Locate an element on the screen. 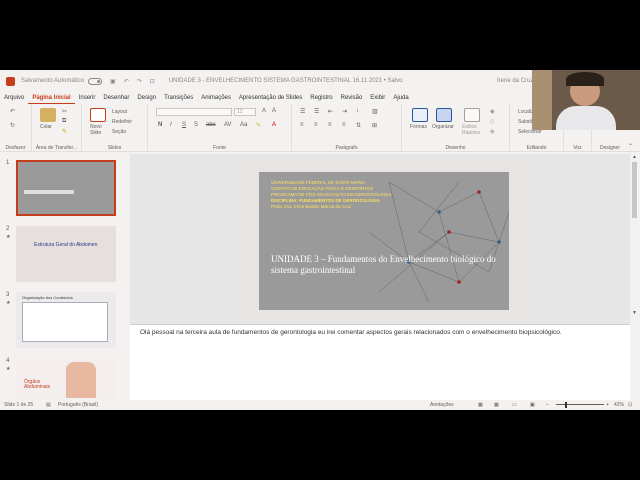 This screenshot has width=640, height=480. tab-arquivo: Arquivo is located at coordinates (14, 98).